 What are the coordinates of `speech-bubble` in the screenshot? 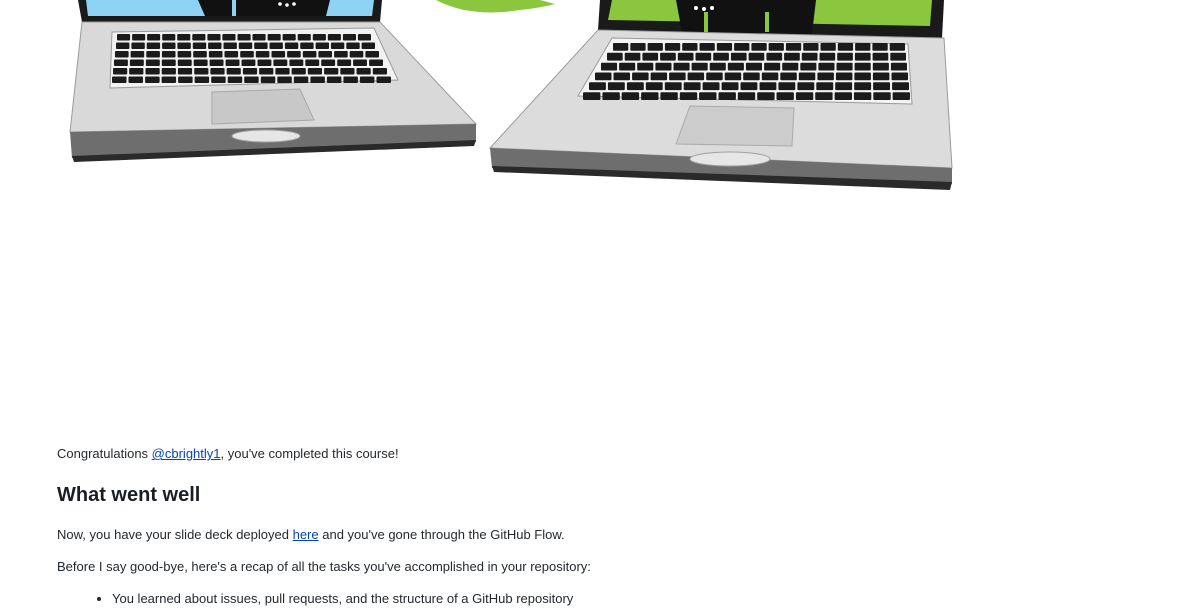 It's located at (495, 6).